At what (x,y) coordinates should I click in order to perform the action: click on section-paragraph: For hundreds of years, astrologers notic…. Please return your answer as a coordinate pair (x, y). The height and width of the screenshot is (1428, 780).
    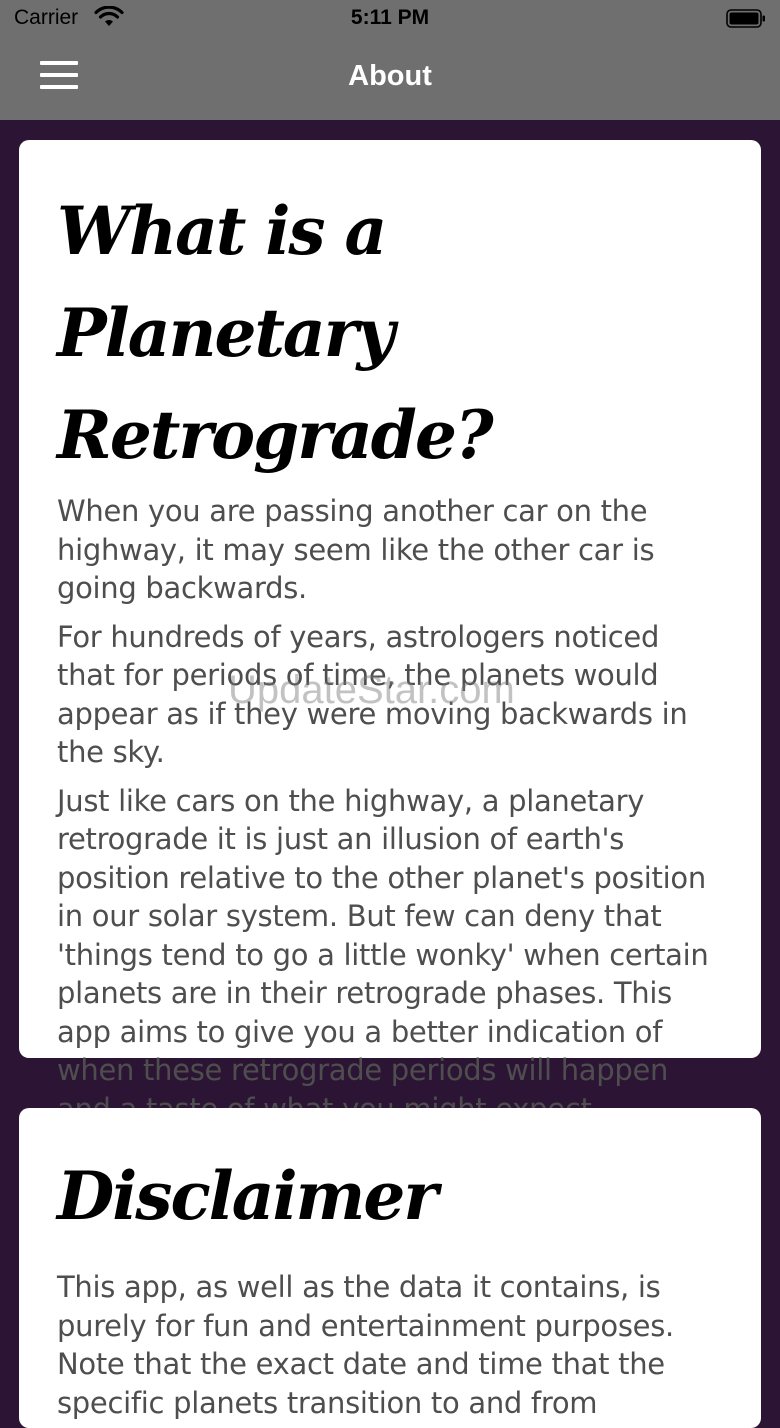
    Looking at the image, I should click on (372, 694).